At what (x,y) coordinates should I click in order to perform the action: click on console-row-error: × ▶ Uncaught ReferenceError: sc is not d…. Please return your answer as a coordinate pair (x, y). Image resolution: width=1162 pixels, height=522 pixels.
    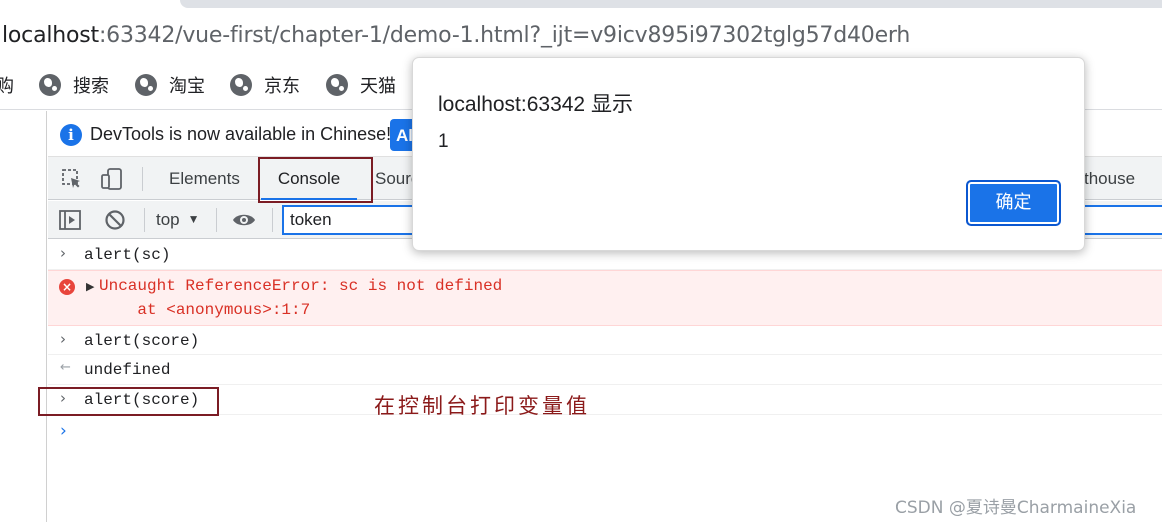
    Looking at the image, I should click on (605, 298).